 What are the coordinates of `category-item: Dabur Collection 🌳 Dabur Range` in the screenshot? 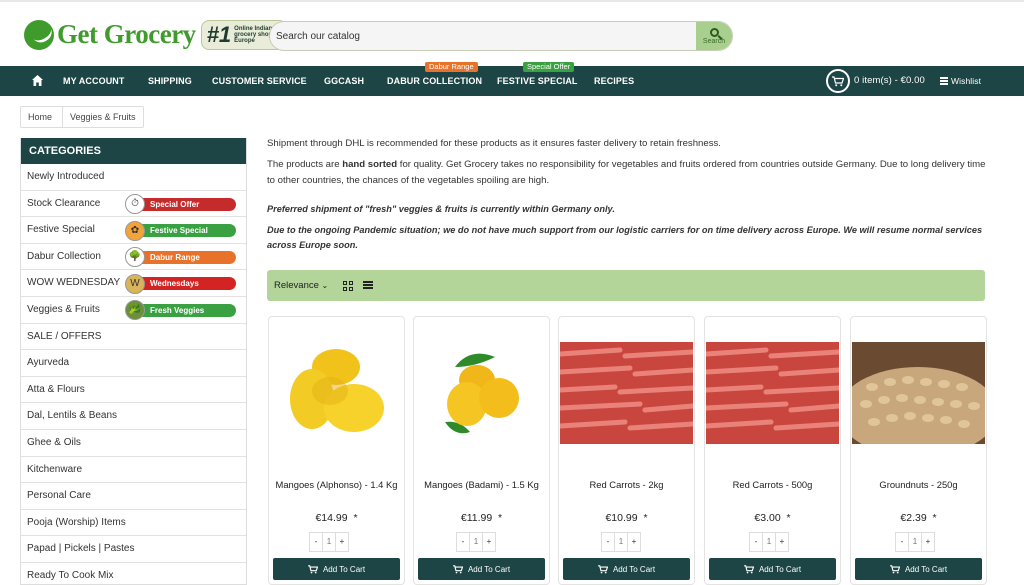 It's located at (133, 257).